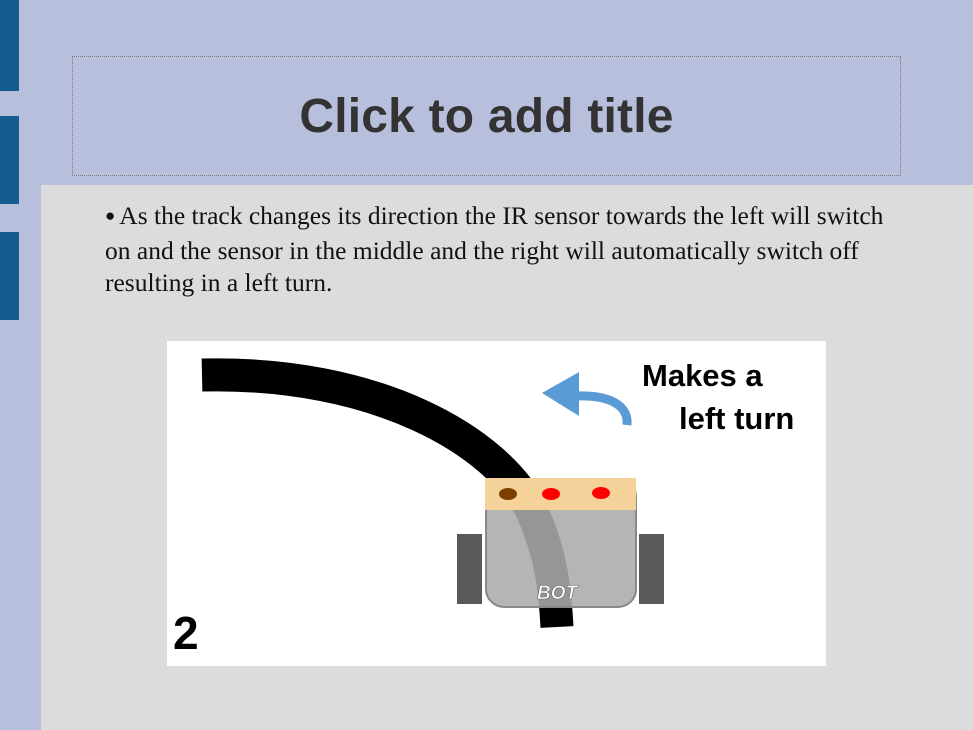 The height and width of the screenshot is (730, 973). Describe the element at coordinates (508, 494) in the screenshot. I see `left-sensor` at that location.